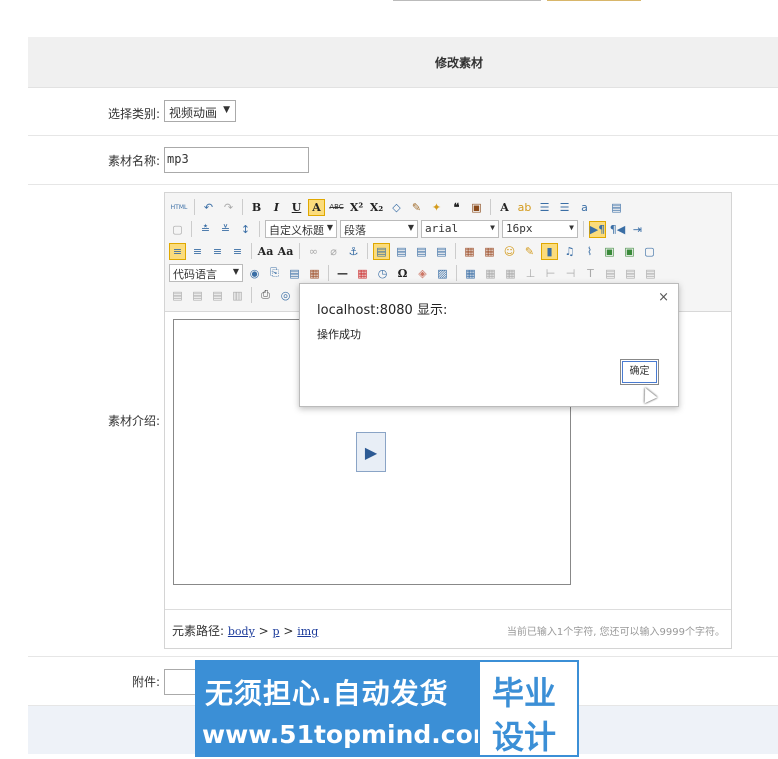  What do you see at coordinates (256, 207) in the screenshot?
I see `bold-icon: B` at bounding box center [256, 207].